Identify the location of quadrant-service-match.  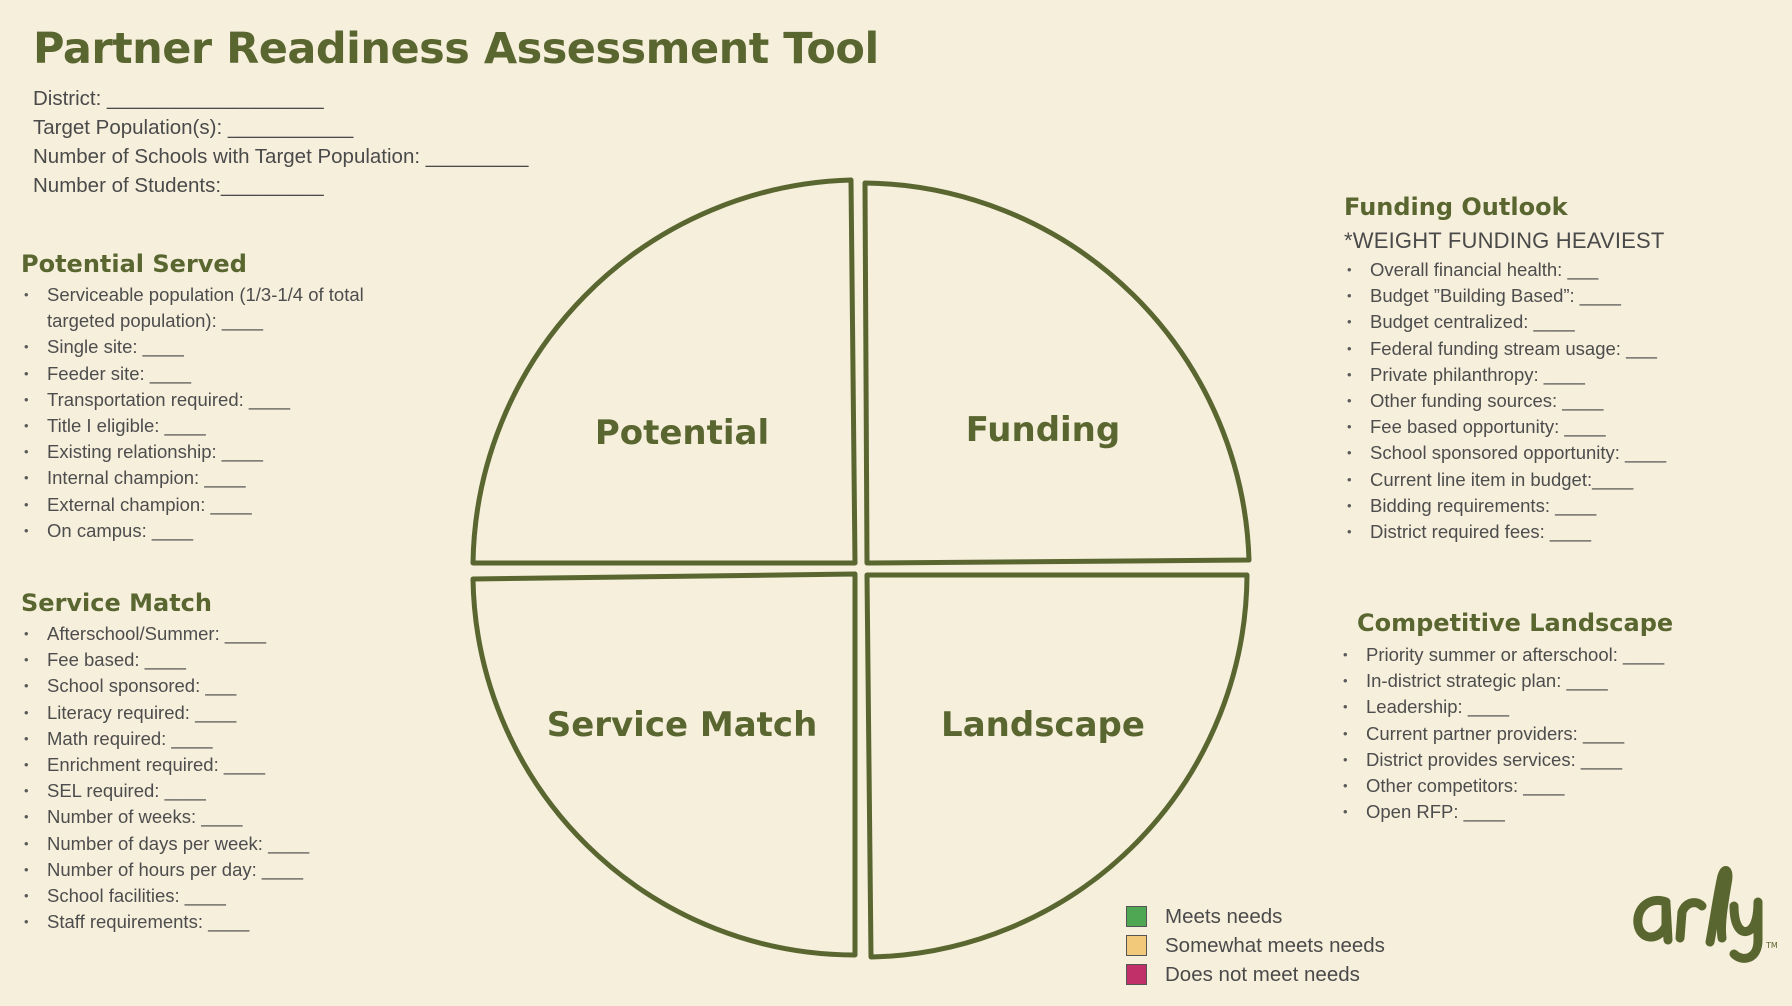
(664, 764).